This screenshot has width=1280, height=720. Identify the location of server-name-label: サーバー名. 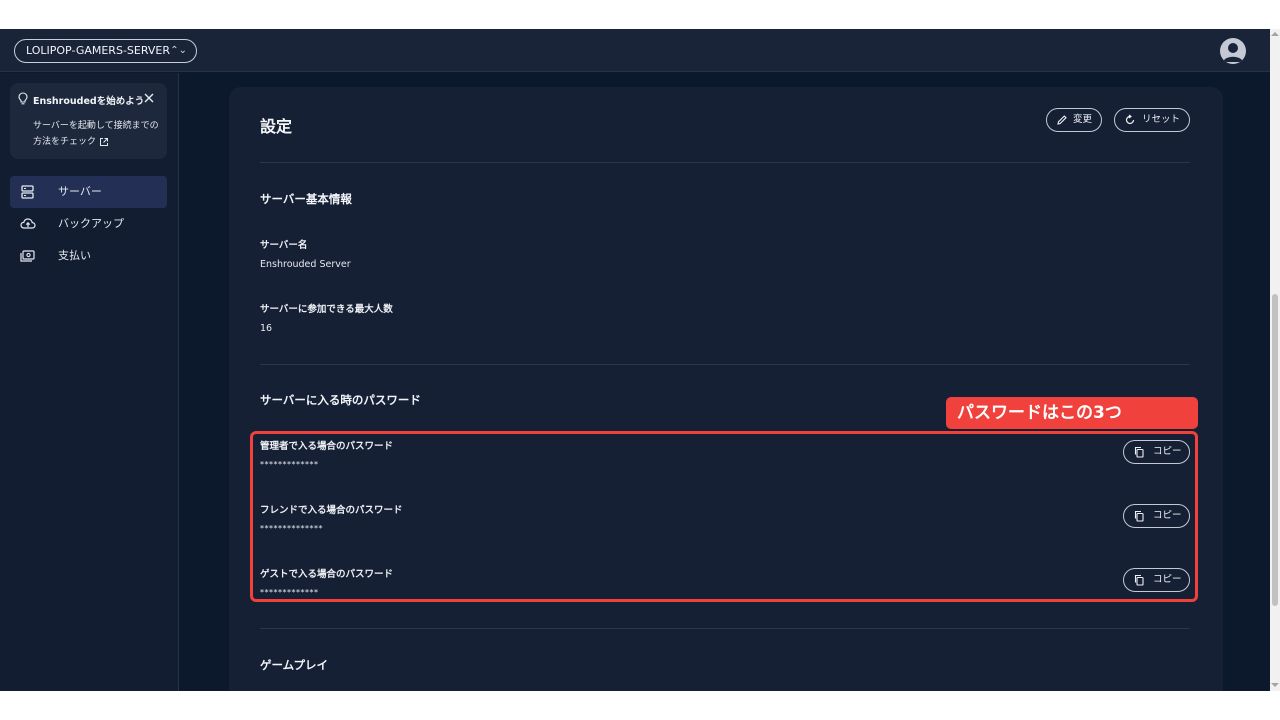
(284, 245).